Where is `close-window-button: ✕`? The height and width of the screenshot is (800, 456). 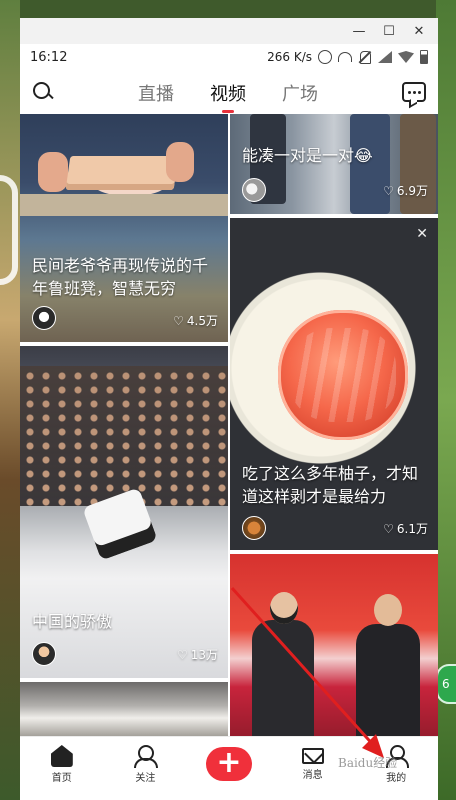
close-window-button: ✕ is located at coordinates (419, 31).